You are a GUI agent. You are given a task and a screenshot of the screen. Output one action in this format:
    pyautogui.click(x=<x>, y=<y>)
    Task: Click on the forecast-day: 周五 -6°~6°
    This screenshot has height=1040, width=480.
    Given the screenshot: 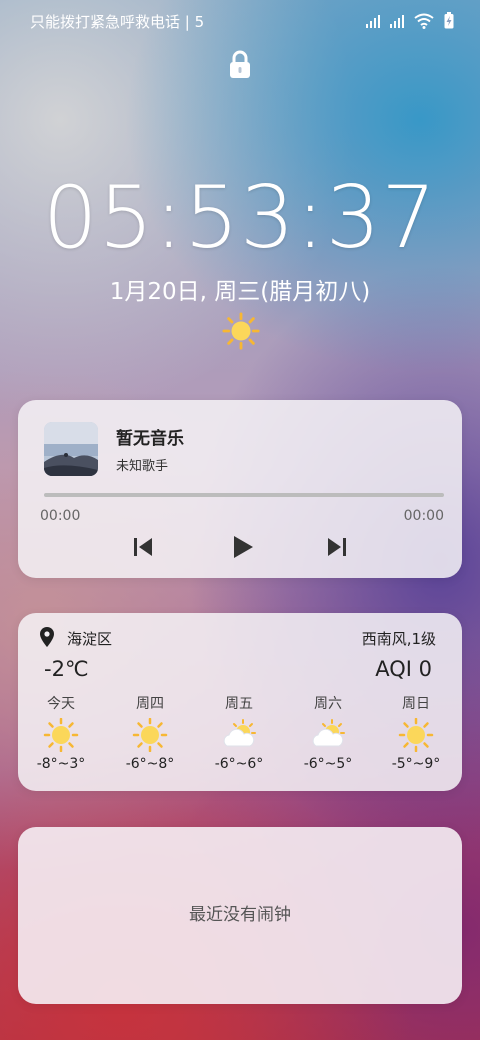 What is the action you would take?
    pyautogui.click(x=239, y=732)
    